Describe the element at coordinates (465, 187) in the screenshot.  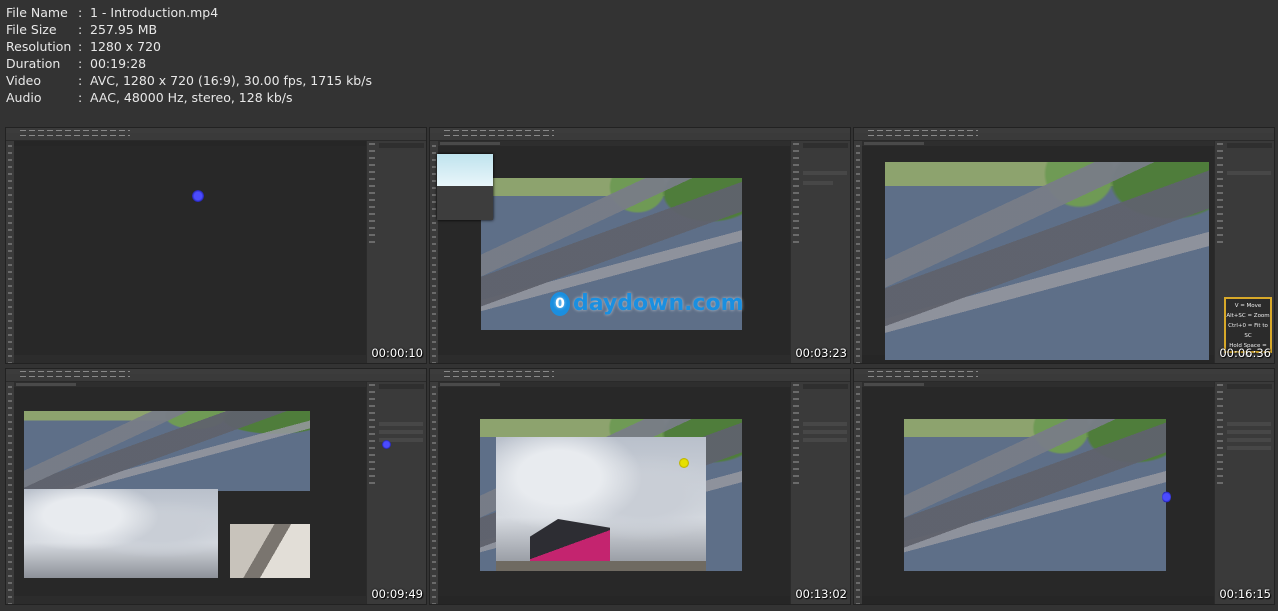
I see `tool-tooltip` at that location.